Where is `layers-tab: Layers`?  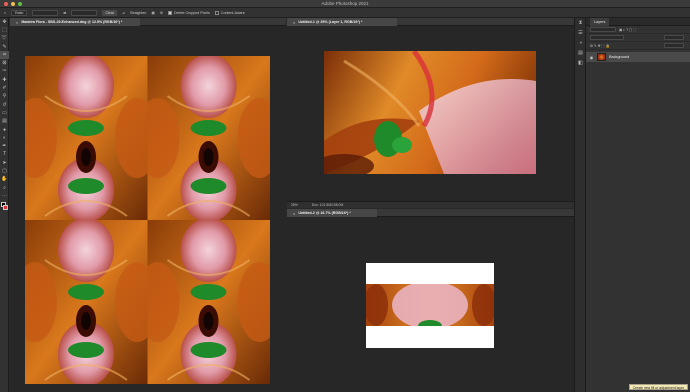 layers-tab: Layers is located at coordinates (600, 21).